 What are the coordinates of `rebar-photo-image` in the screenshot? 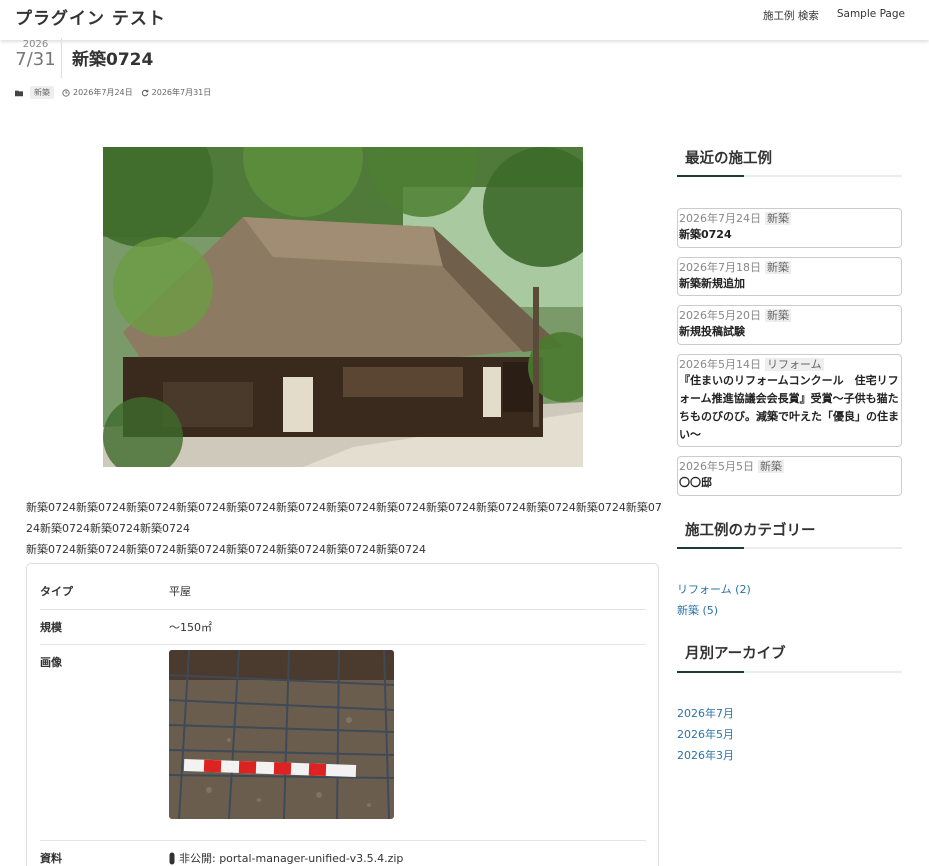 It's located at (281, 734).